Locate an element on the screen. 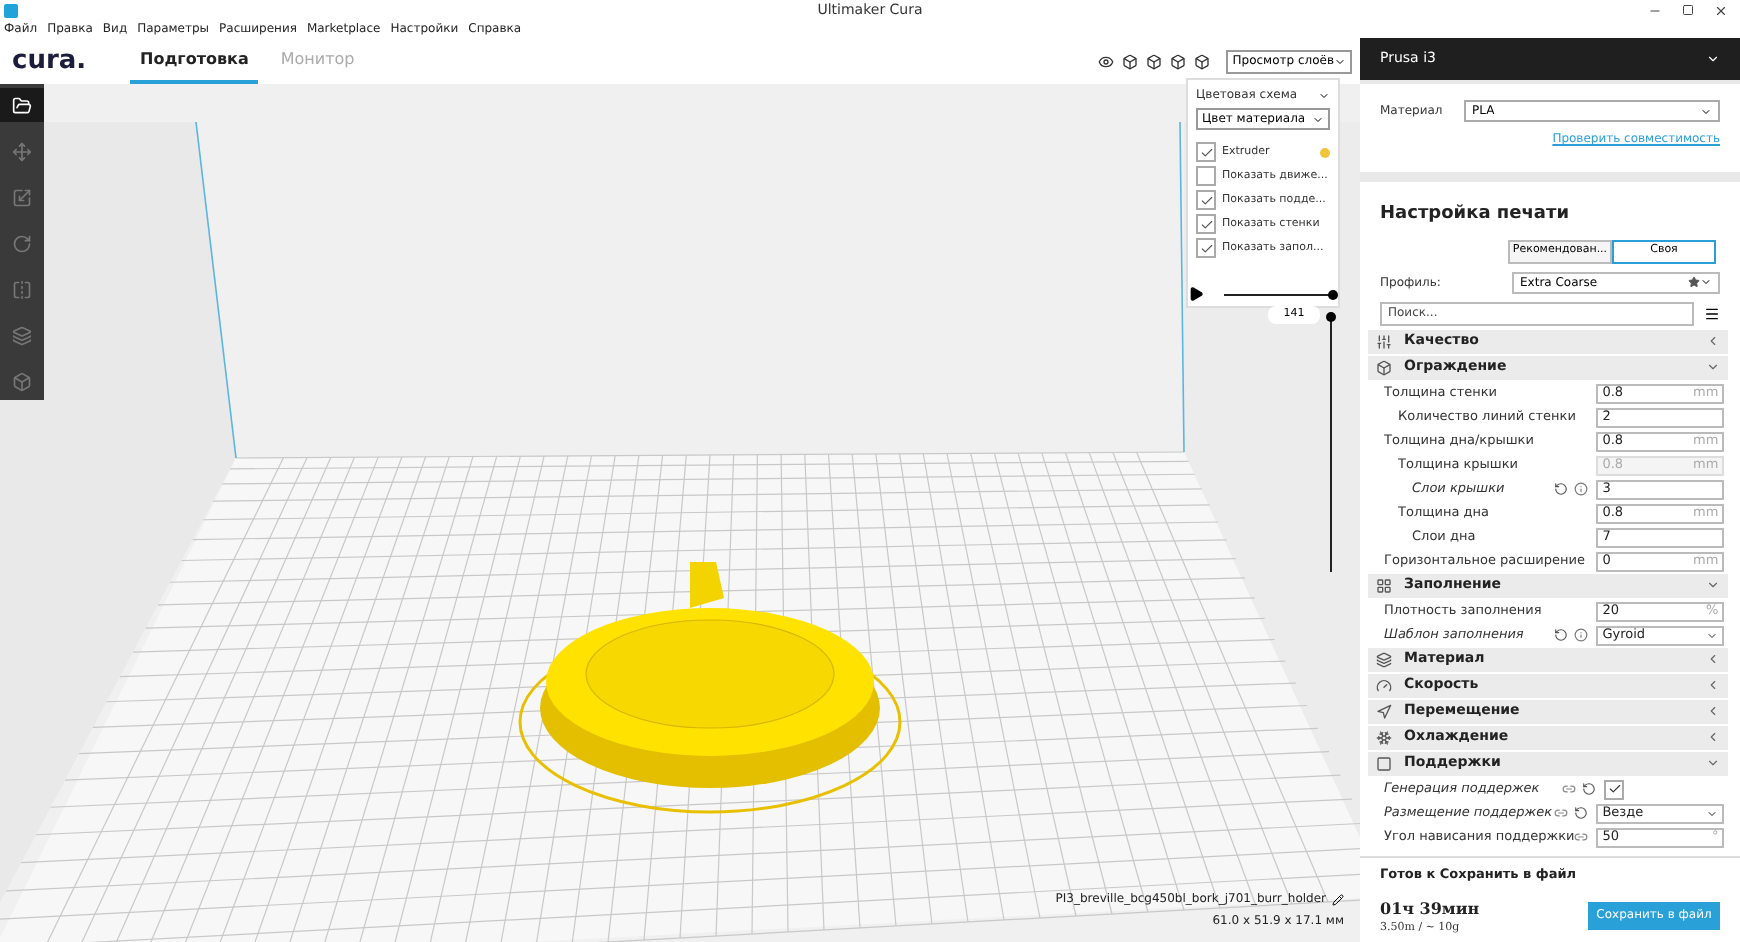  app-icon is located at coordinates (11, 10).